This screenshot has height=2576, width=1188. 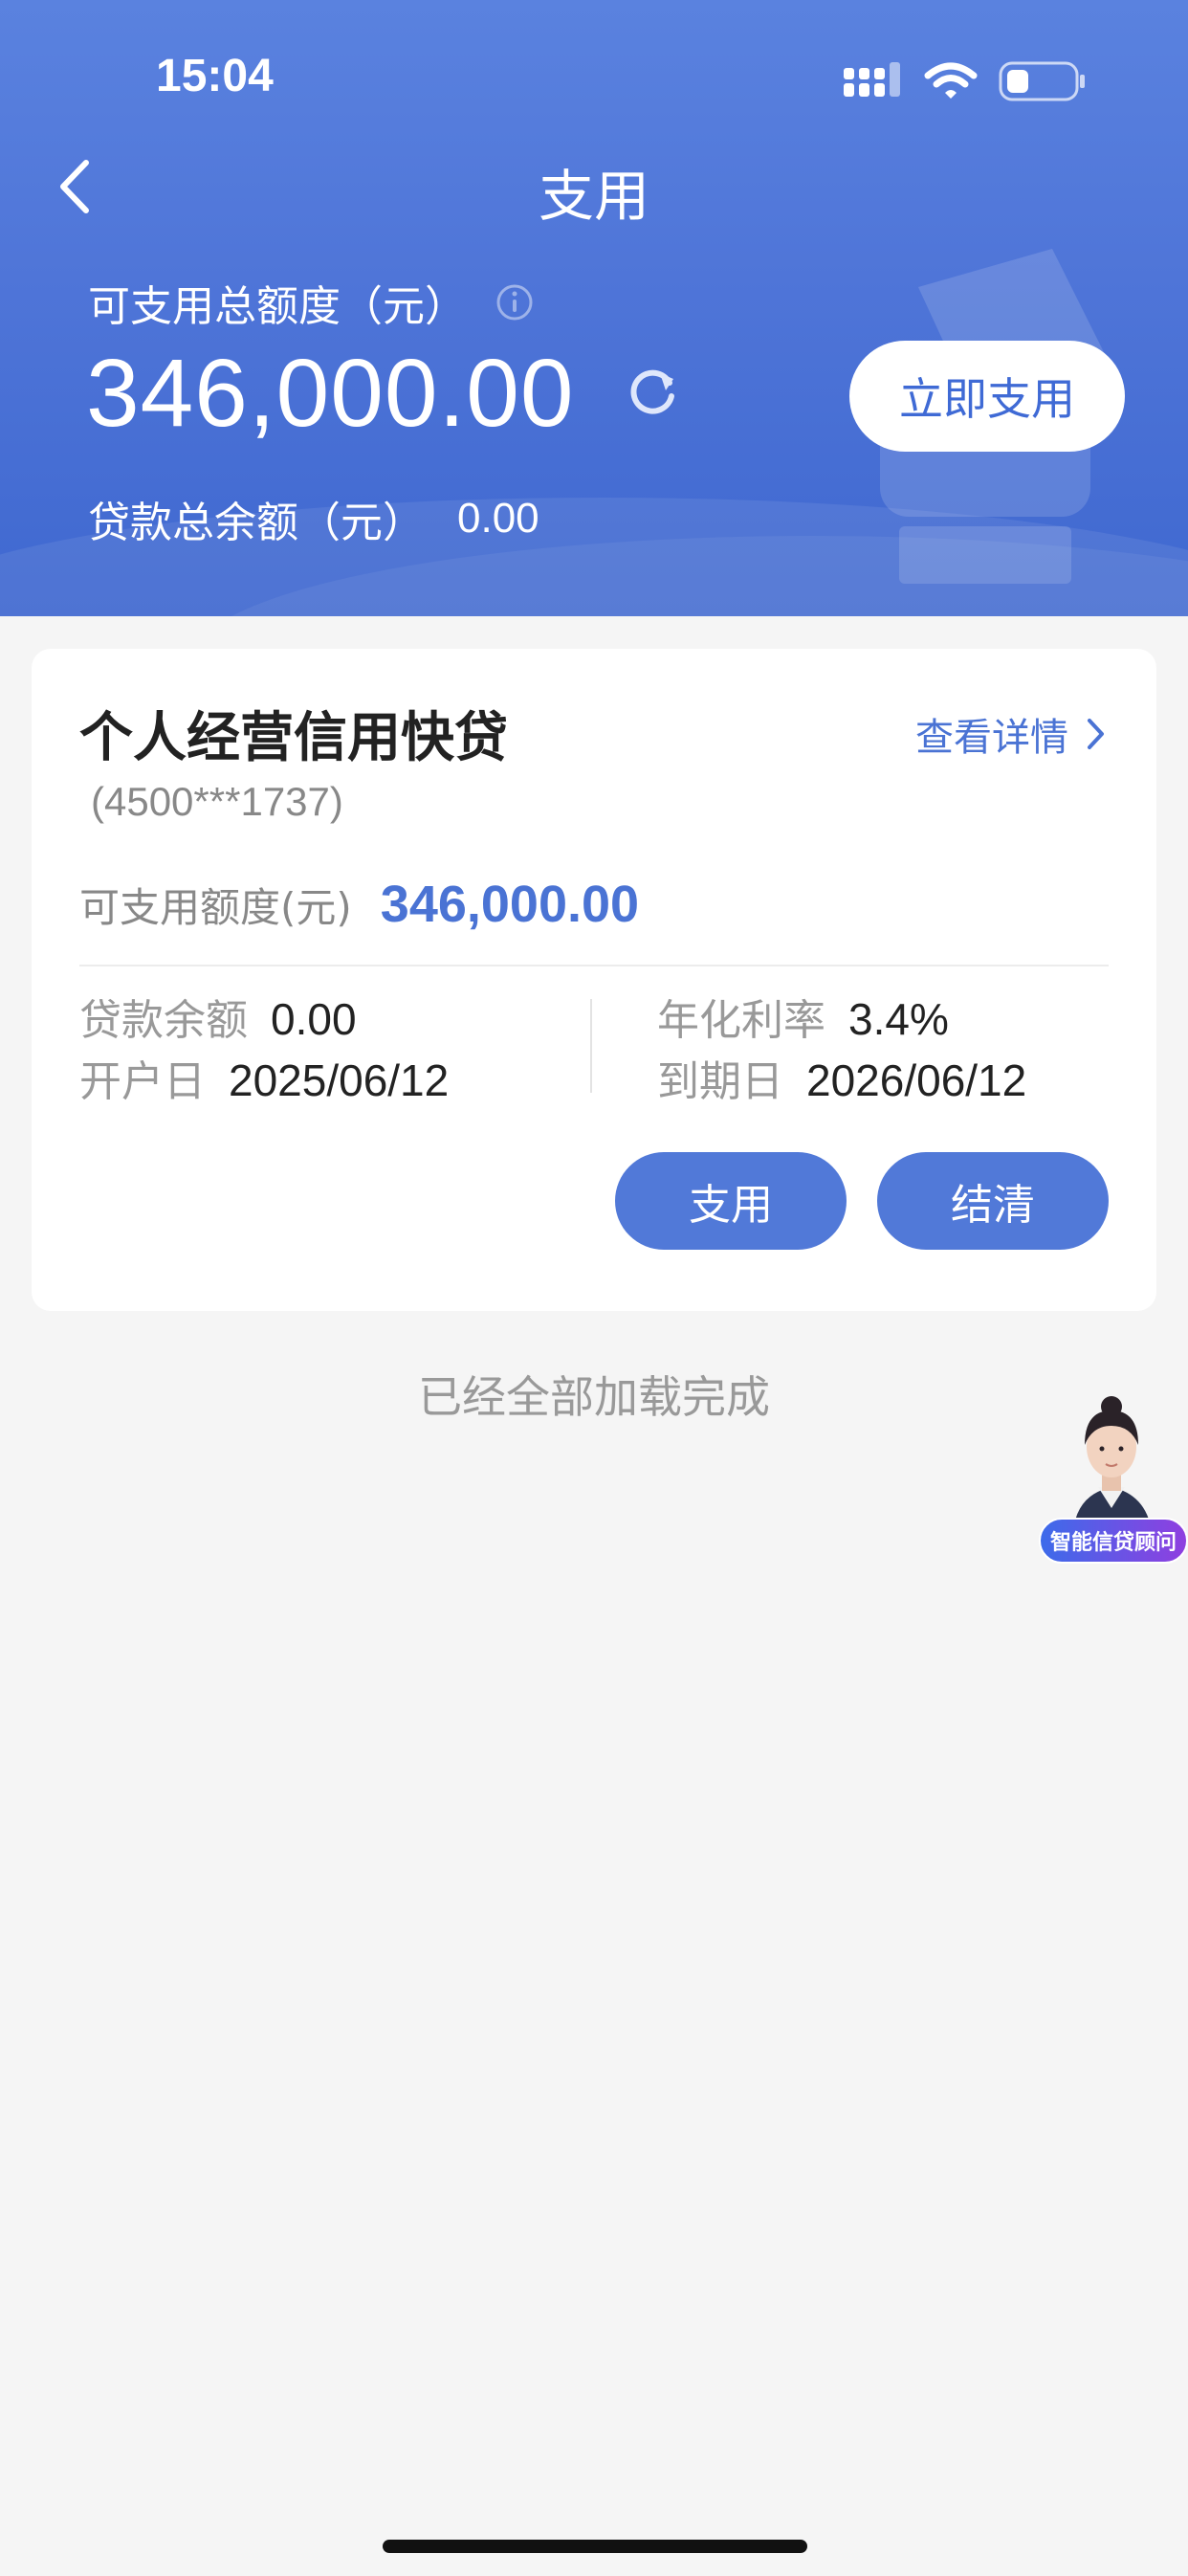 I want to click on loan-balance-row: 贷款余额 0.00, so click(x=218, y=1016).